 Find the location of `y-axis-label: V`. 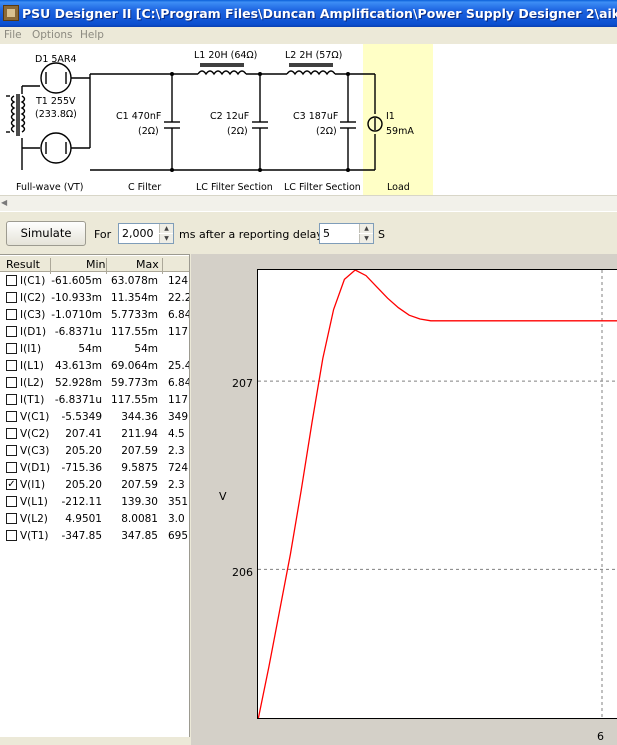

y-axis-label: V is located at coordinates (223, 496).